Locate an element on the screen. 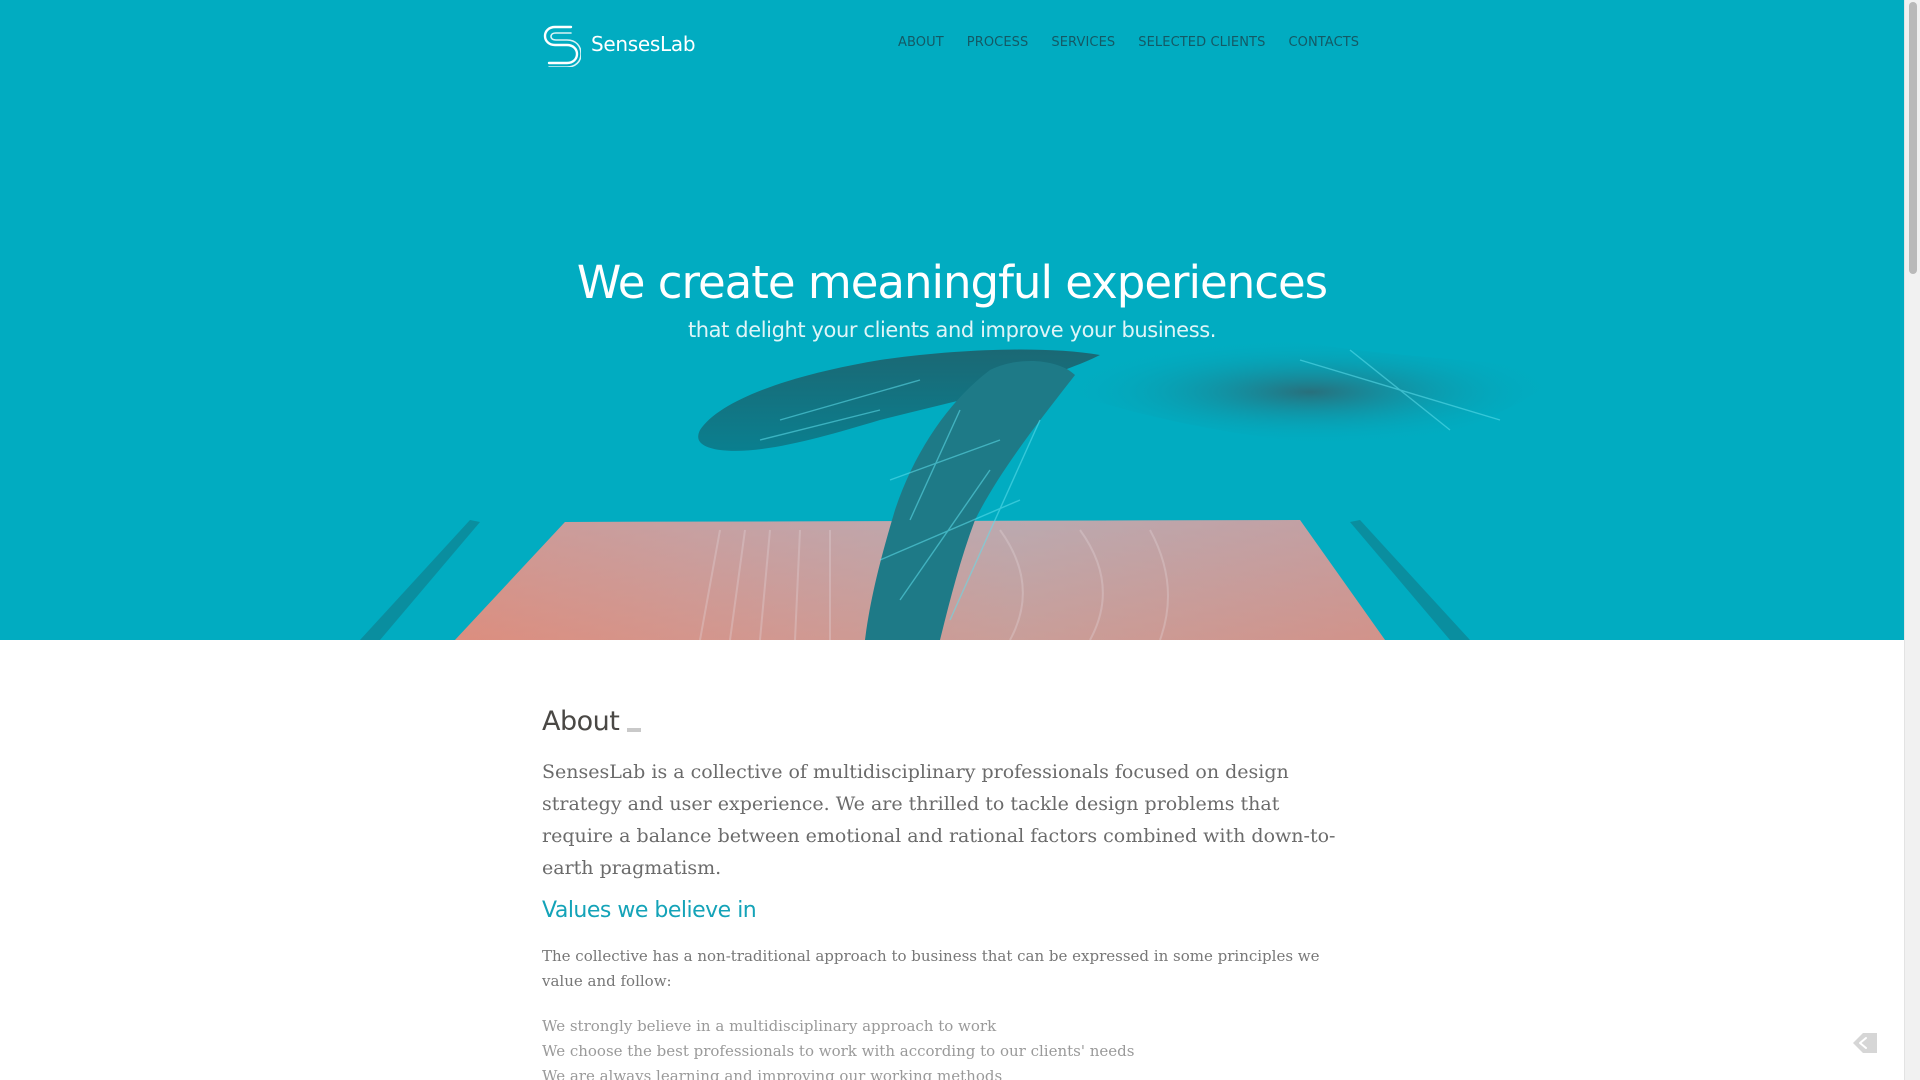 This screenshot has width=1920, height=1080. nav-services: SERVICES is located at coordinates (1083, 42).